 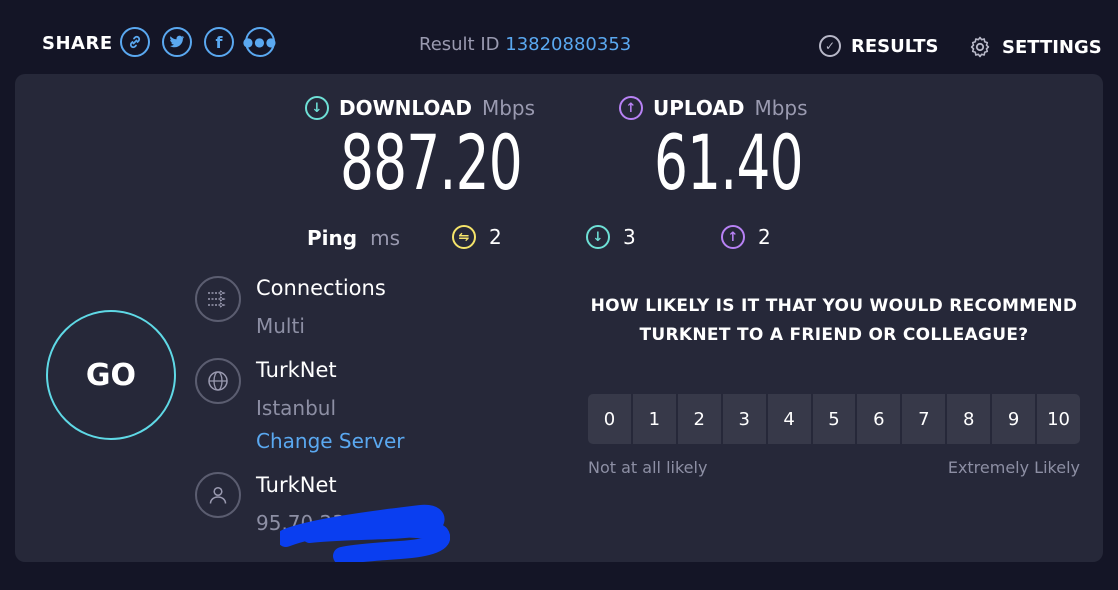 What do you see at coordinates (218, 381) in the screenshot?
I see `globe-icon` at bounding box center [218, 381].